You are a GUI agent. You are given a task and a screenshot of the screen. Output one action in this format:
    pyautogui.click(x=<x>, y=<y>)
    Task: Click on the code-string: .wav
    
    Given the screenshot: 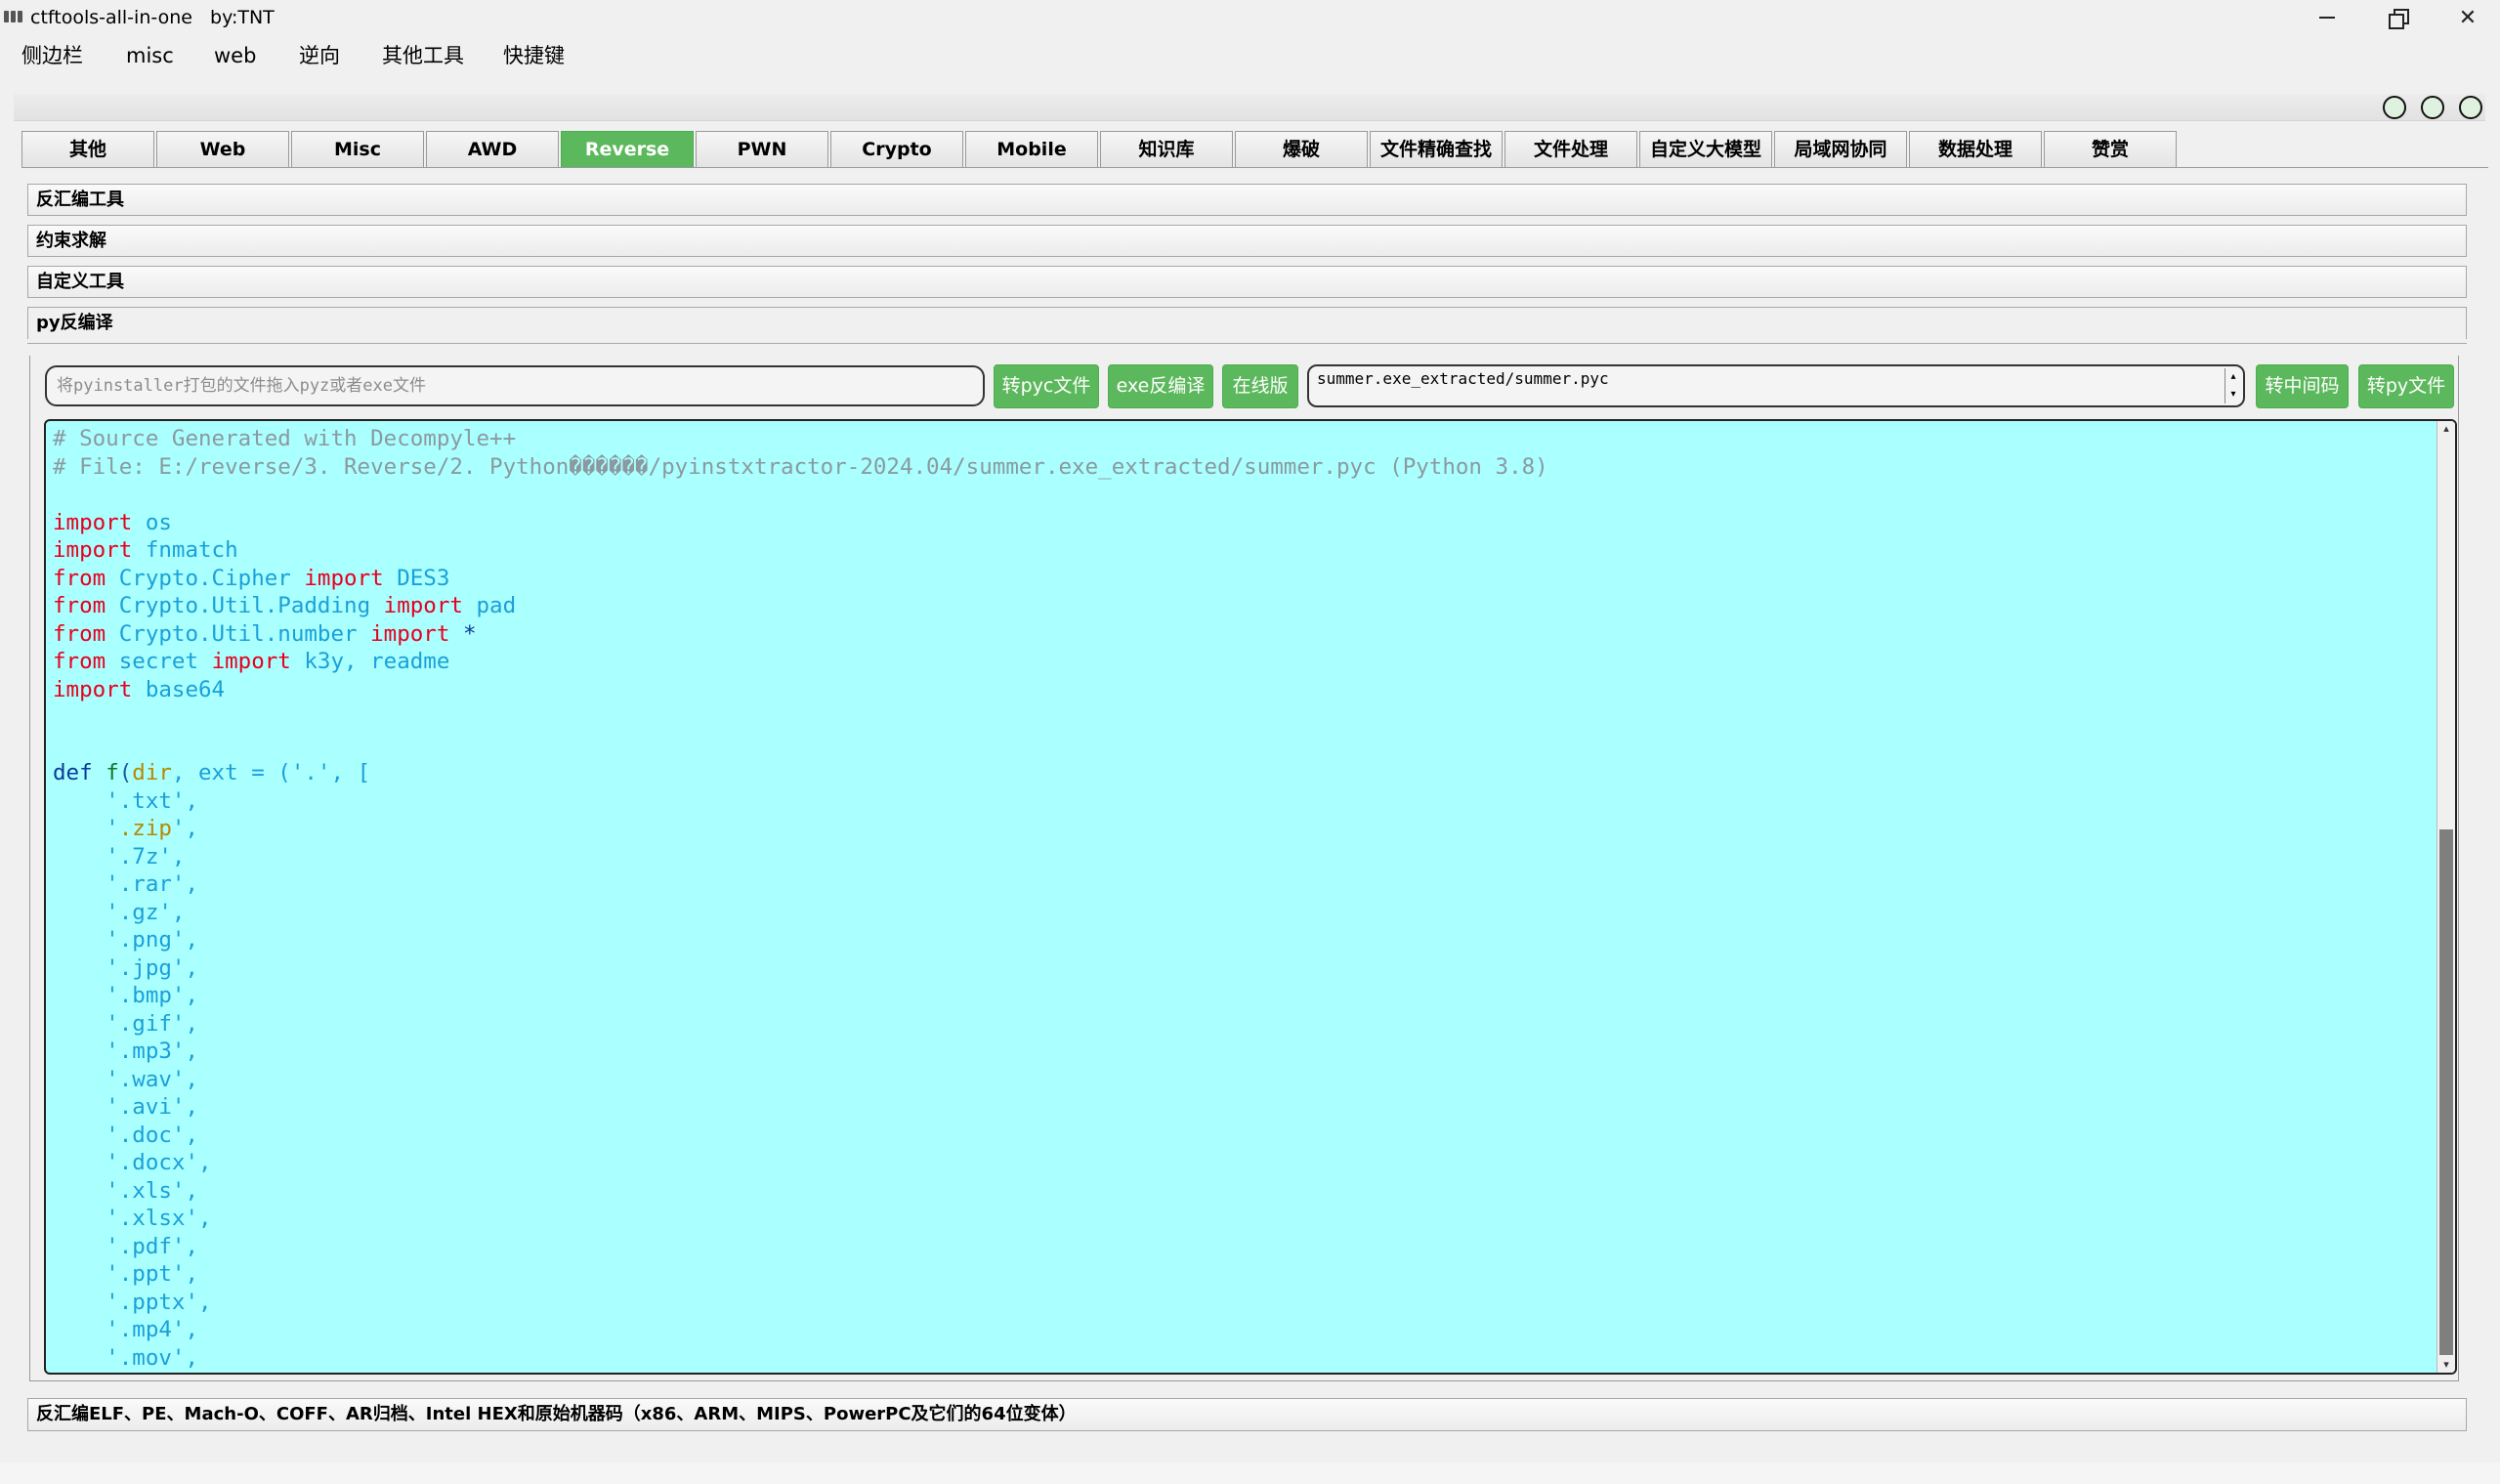 What is the action you would take?
    pyautogui.click(x=145, y=1079)
    